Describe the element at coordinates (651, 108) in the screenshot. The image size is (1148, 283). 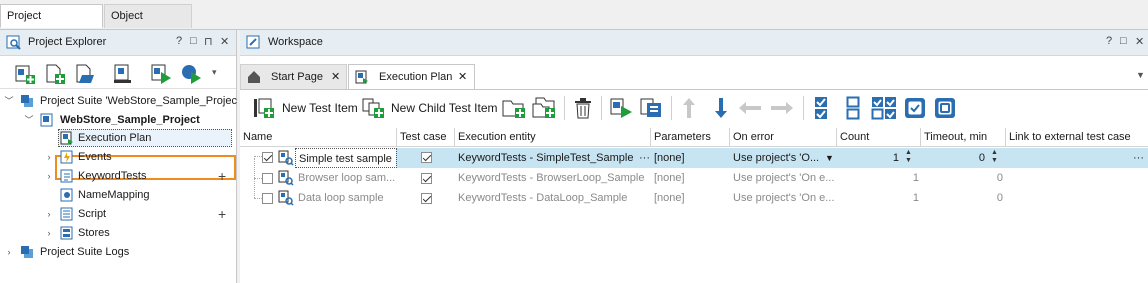
I see `run-focused-item-icon` at that location.